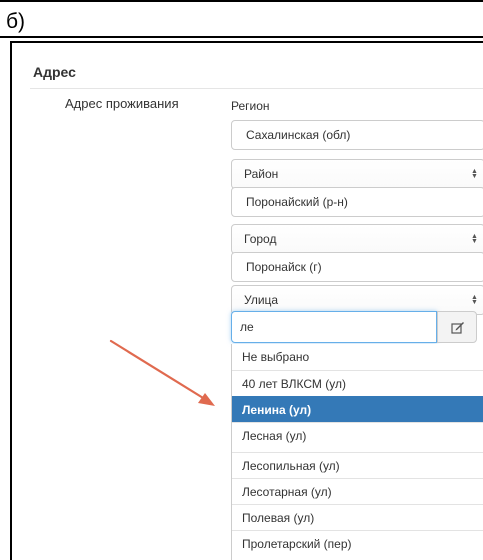 This screenshot has height=560, width=483. I want to click on figure-caption-bar: б), so click(241, 19).